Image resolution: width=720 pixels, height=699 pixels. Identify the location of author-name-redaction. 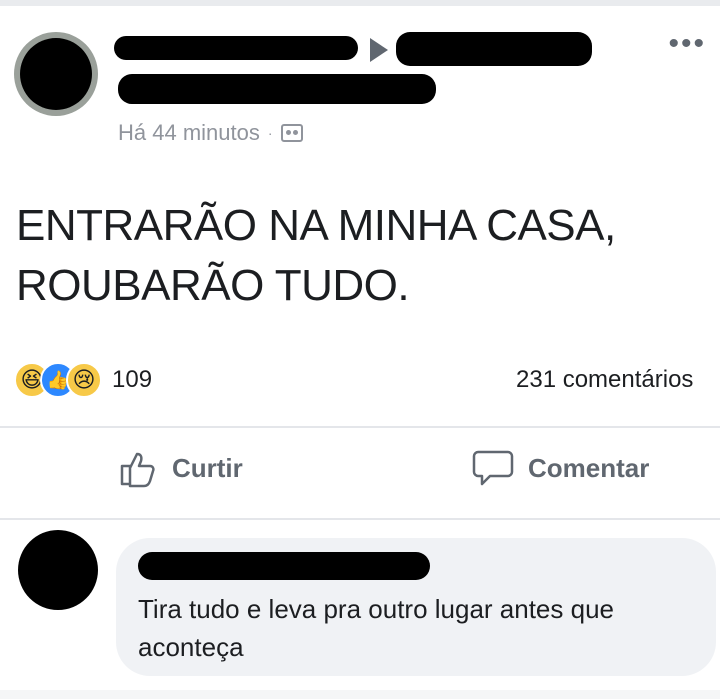
(236, 48).